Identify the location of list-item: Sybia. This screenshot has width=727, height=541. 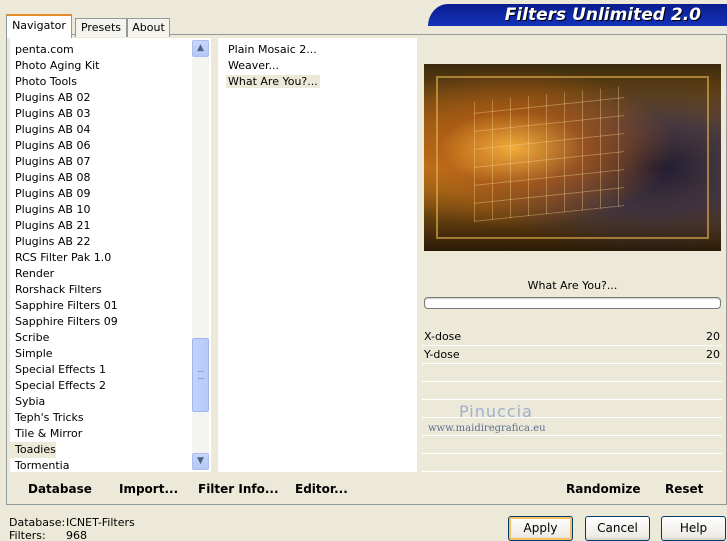
(110, 402).